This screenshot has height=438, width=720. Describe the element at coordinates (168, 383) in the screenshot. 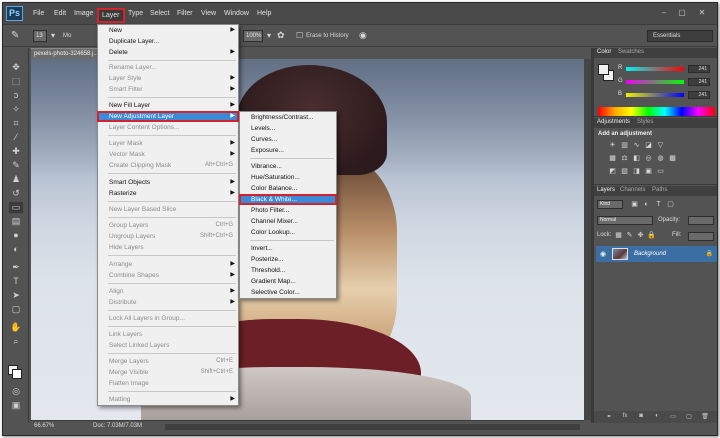

I see `menu-item-flatten-image: Flatten Image` at that location.